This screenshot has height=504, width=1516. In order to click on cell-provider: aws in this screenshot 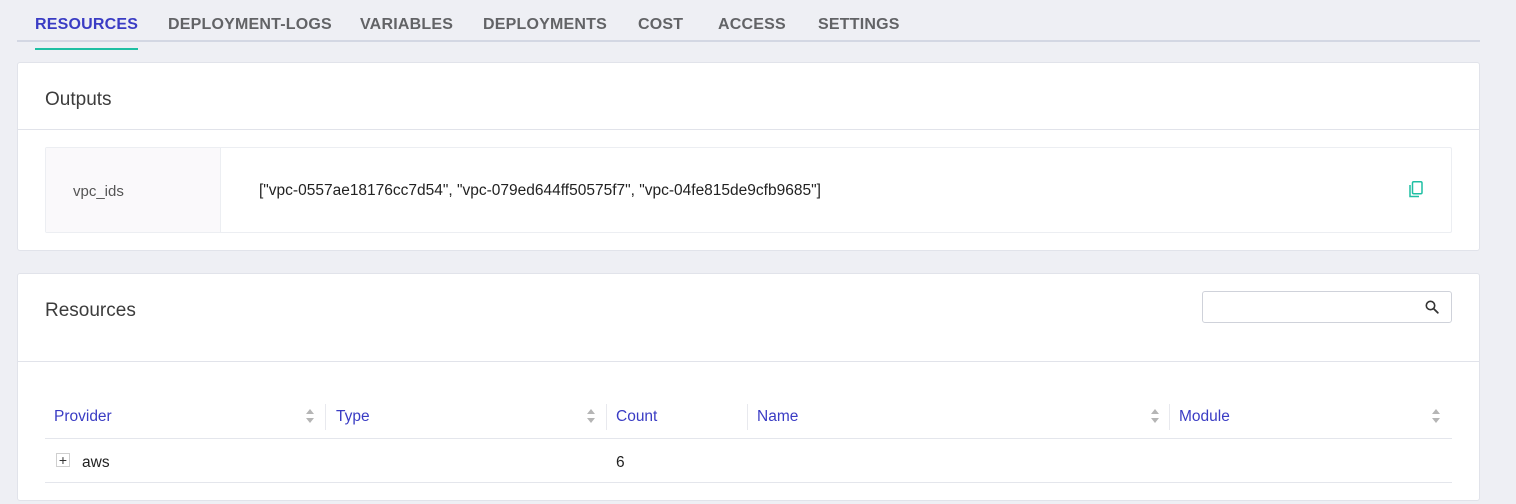, I will do `click(96, 462)`.